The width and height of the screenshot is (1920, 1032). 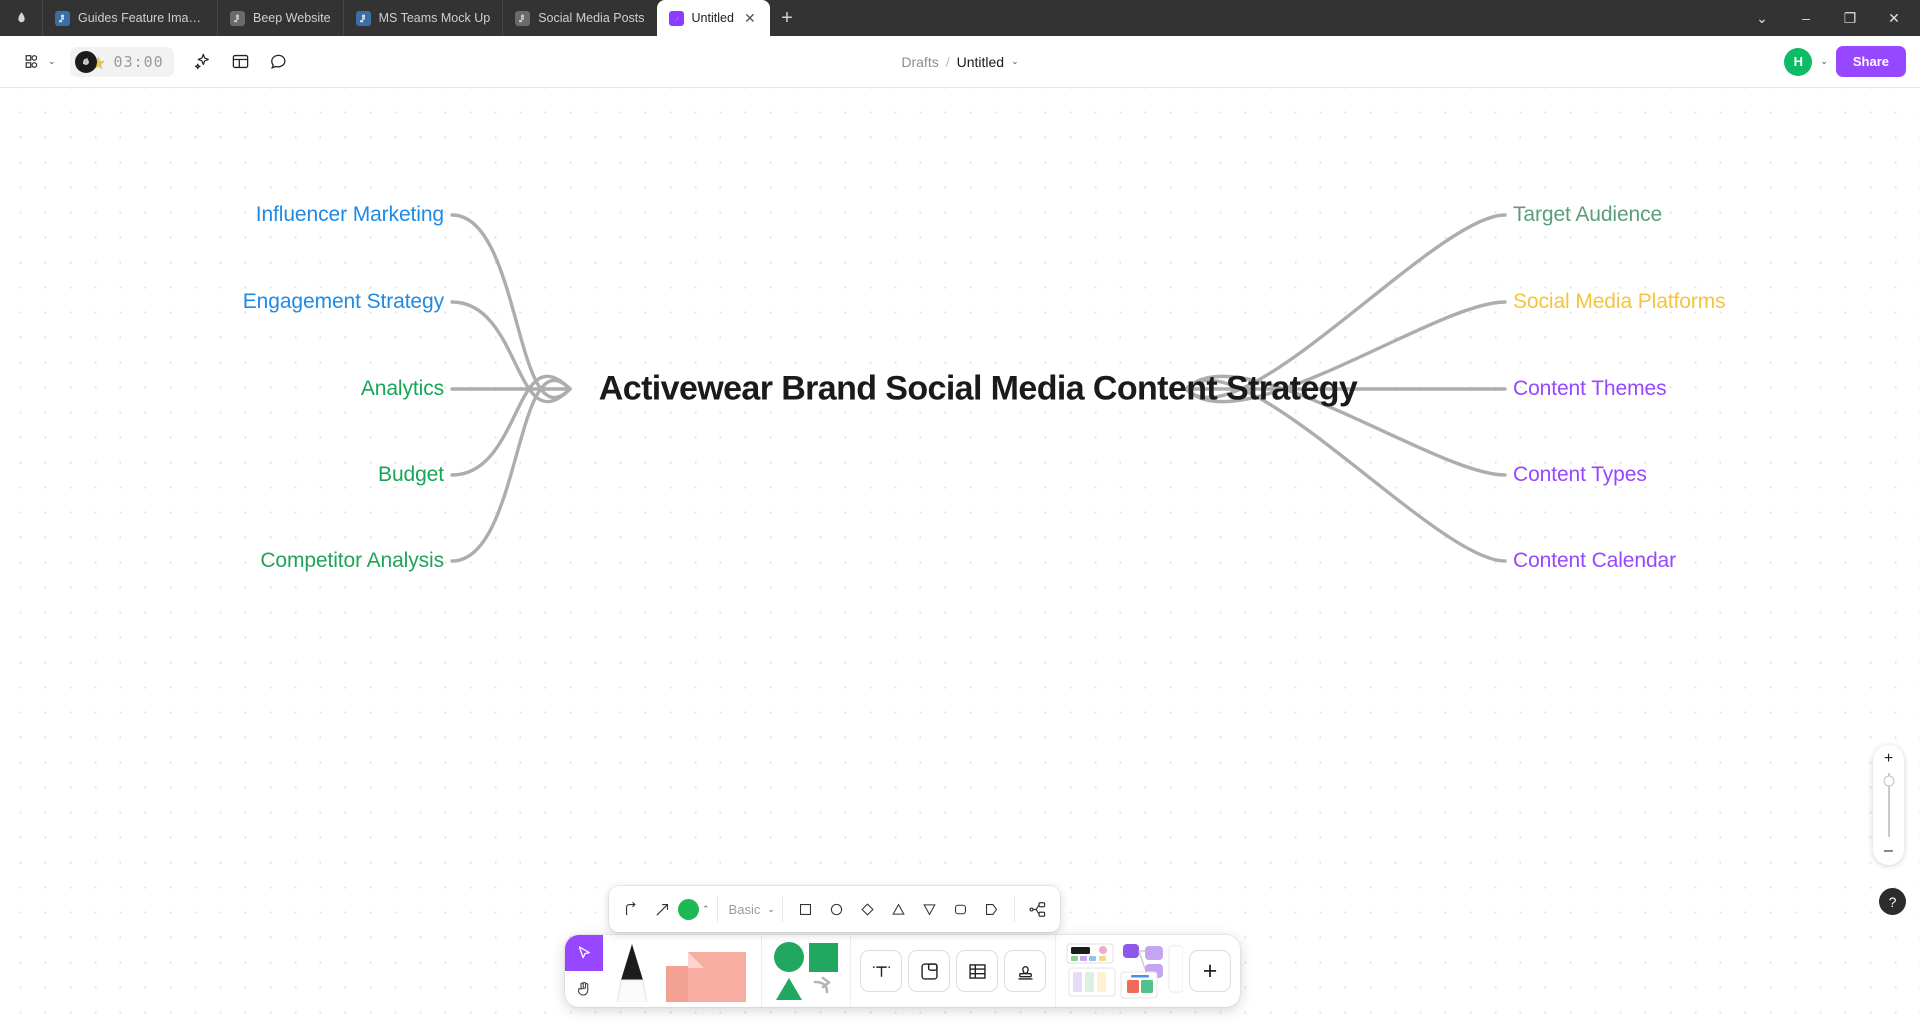 What do you see at coordinates (241, 62) in the screenshot?
I see `template-layout-icon` at bounding box center [241, 62].